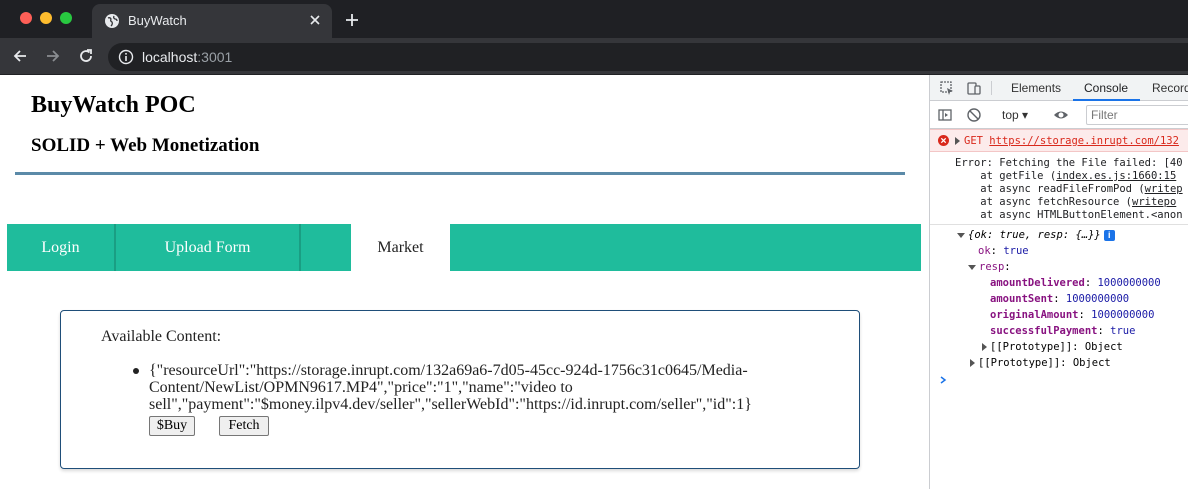 The height and width of the screenshot is (489, 1188). I want to click on back-arrow-icon, so click(20, 56).